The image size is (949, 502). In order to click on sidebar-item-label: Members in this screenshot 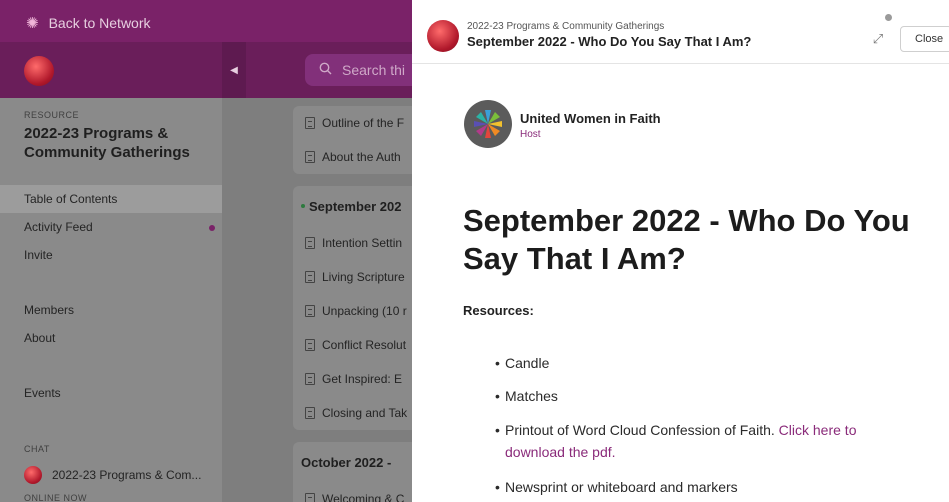, I will do `click(49, 310)`.